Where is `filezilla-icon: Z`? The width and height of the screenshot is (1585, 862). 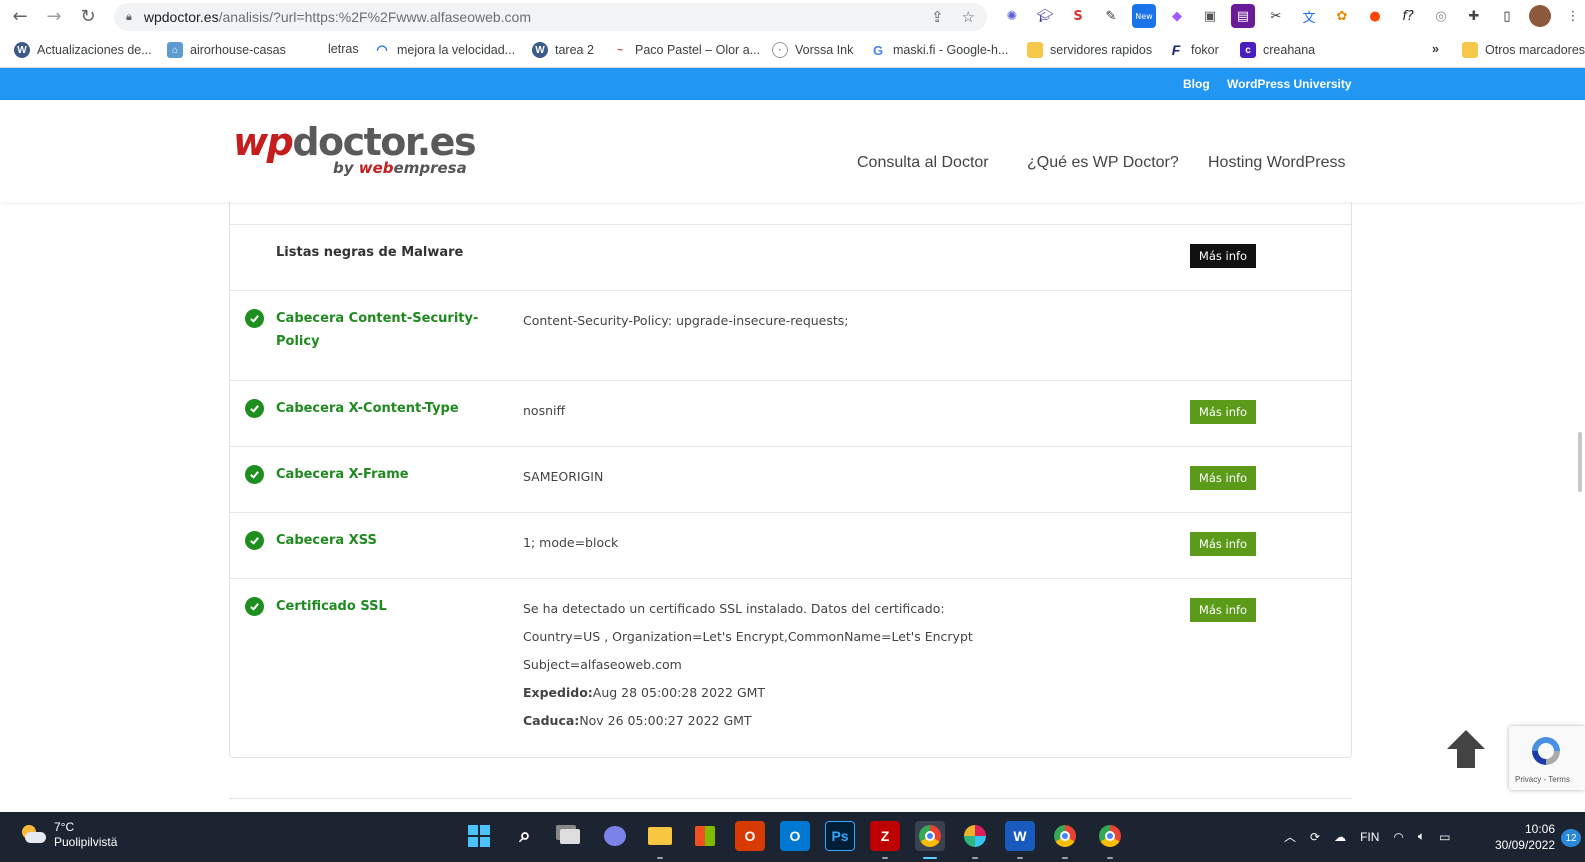 filezilla-icon: Z is located at coordinates (885, 836).